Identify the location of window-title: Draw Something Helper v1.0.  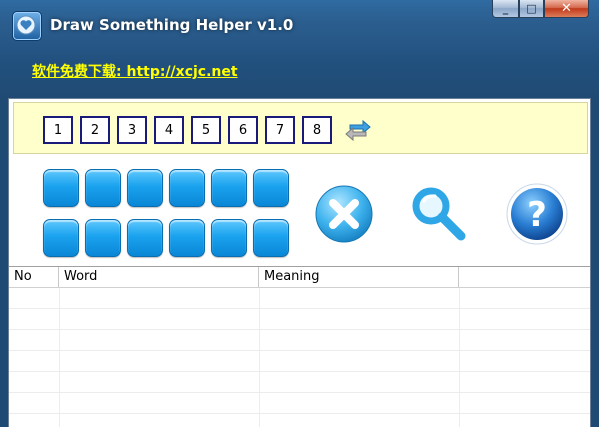
(172, 25).